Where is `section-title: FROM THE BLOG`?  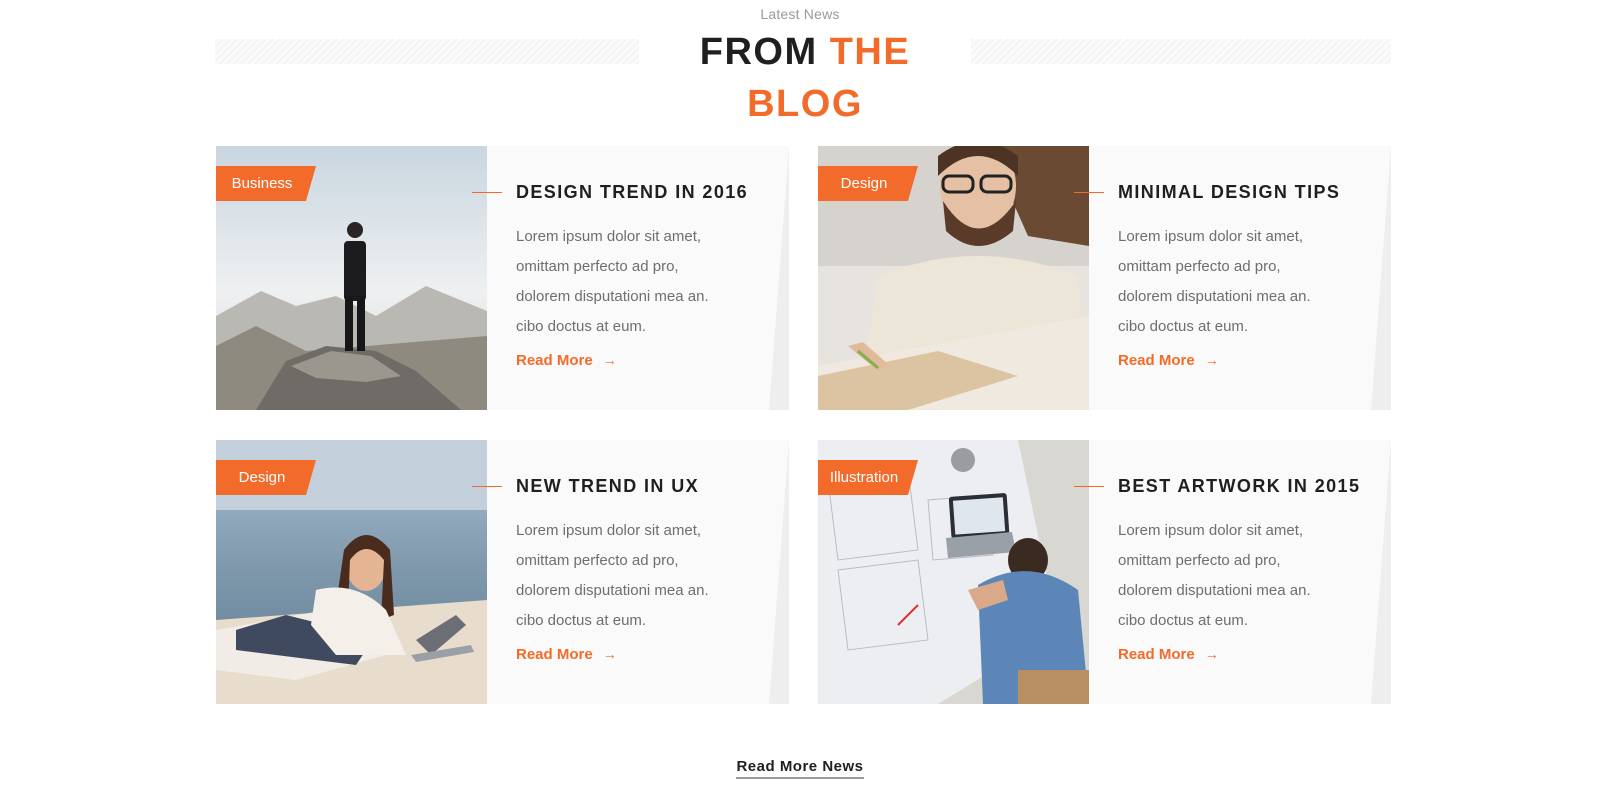 section-title: FROM THE BLOG is located at coordinates (805, 78).